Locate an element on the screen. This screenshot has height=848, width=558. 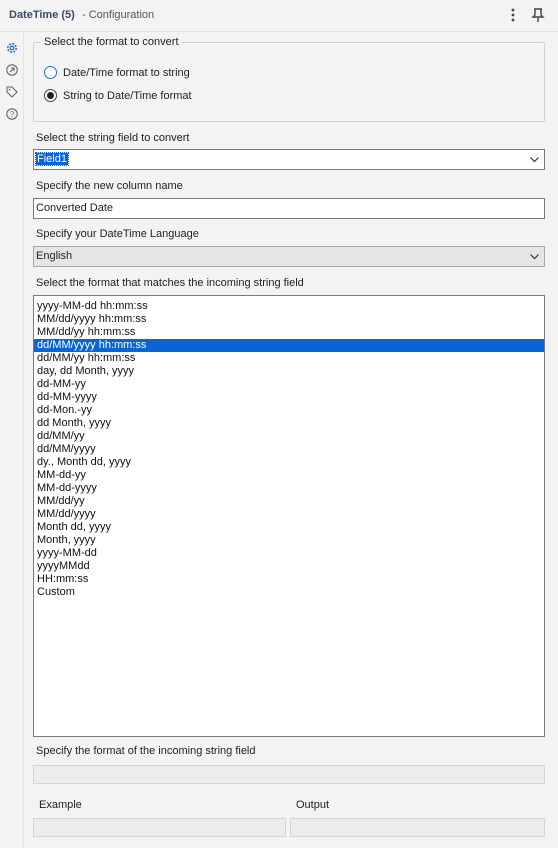
example-field is located at coordinates (159, 827).